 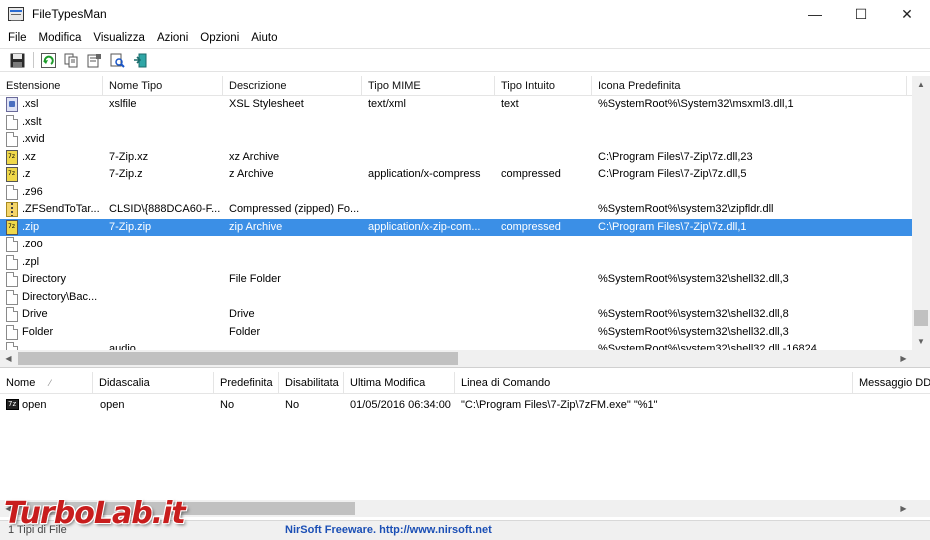 I want to click on column-header-default-icon: Icona Predefinita, so click(x=749, y=86).